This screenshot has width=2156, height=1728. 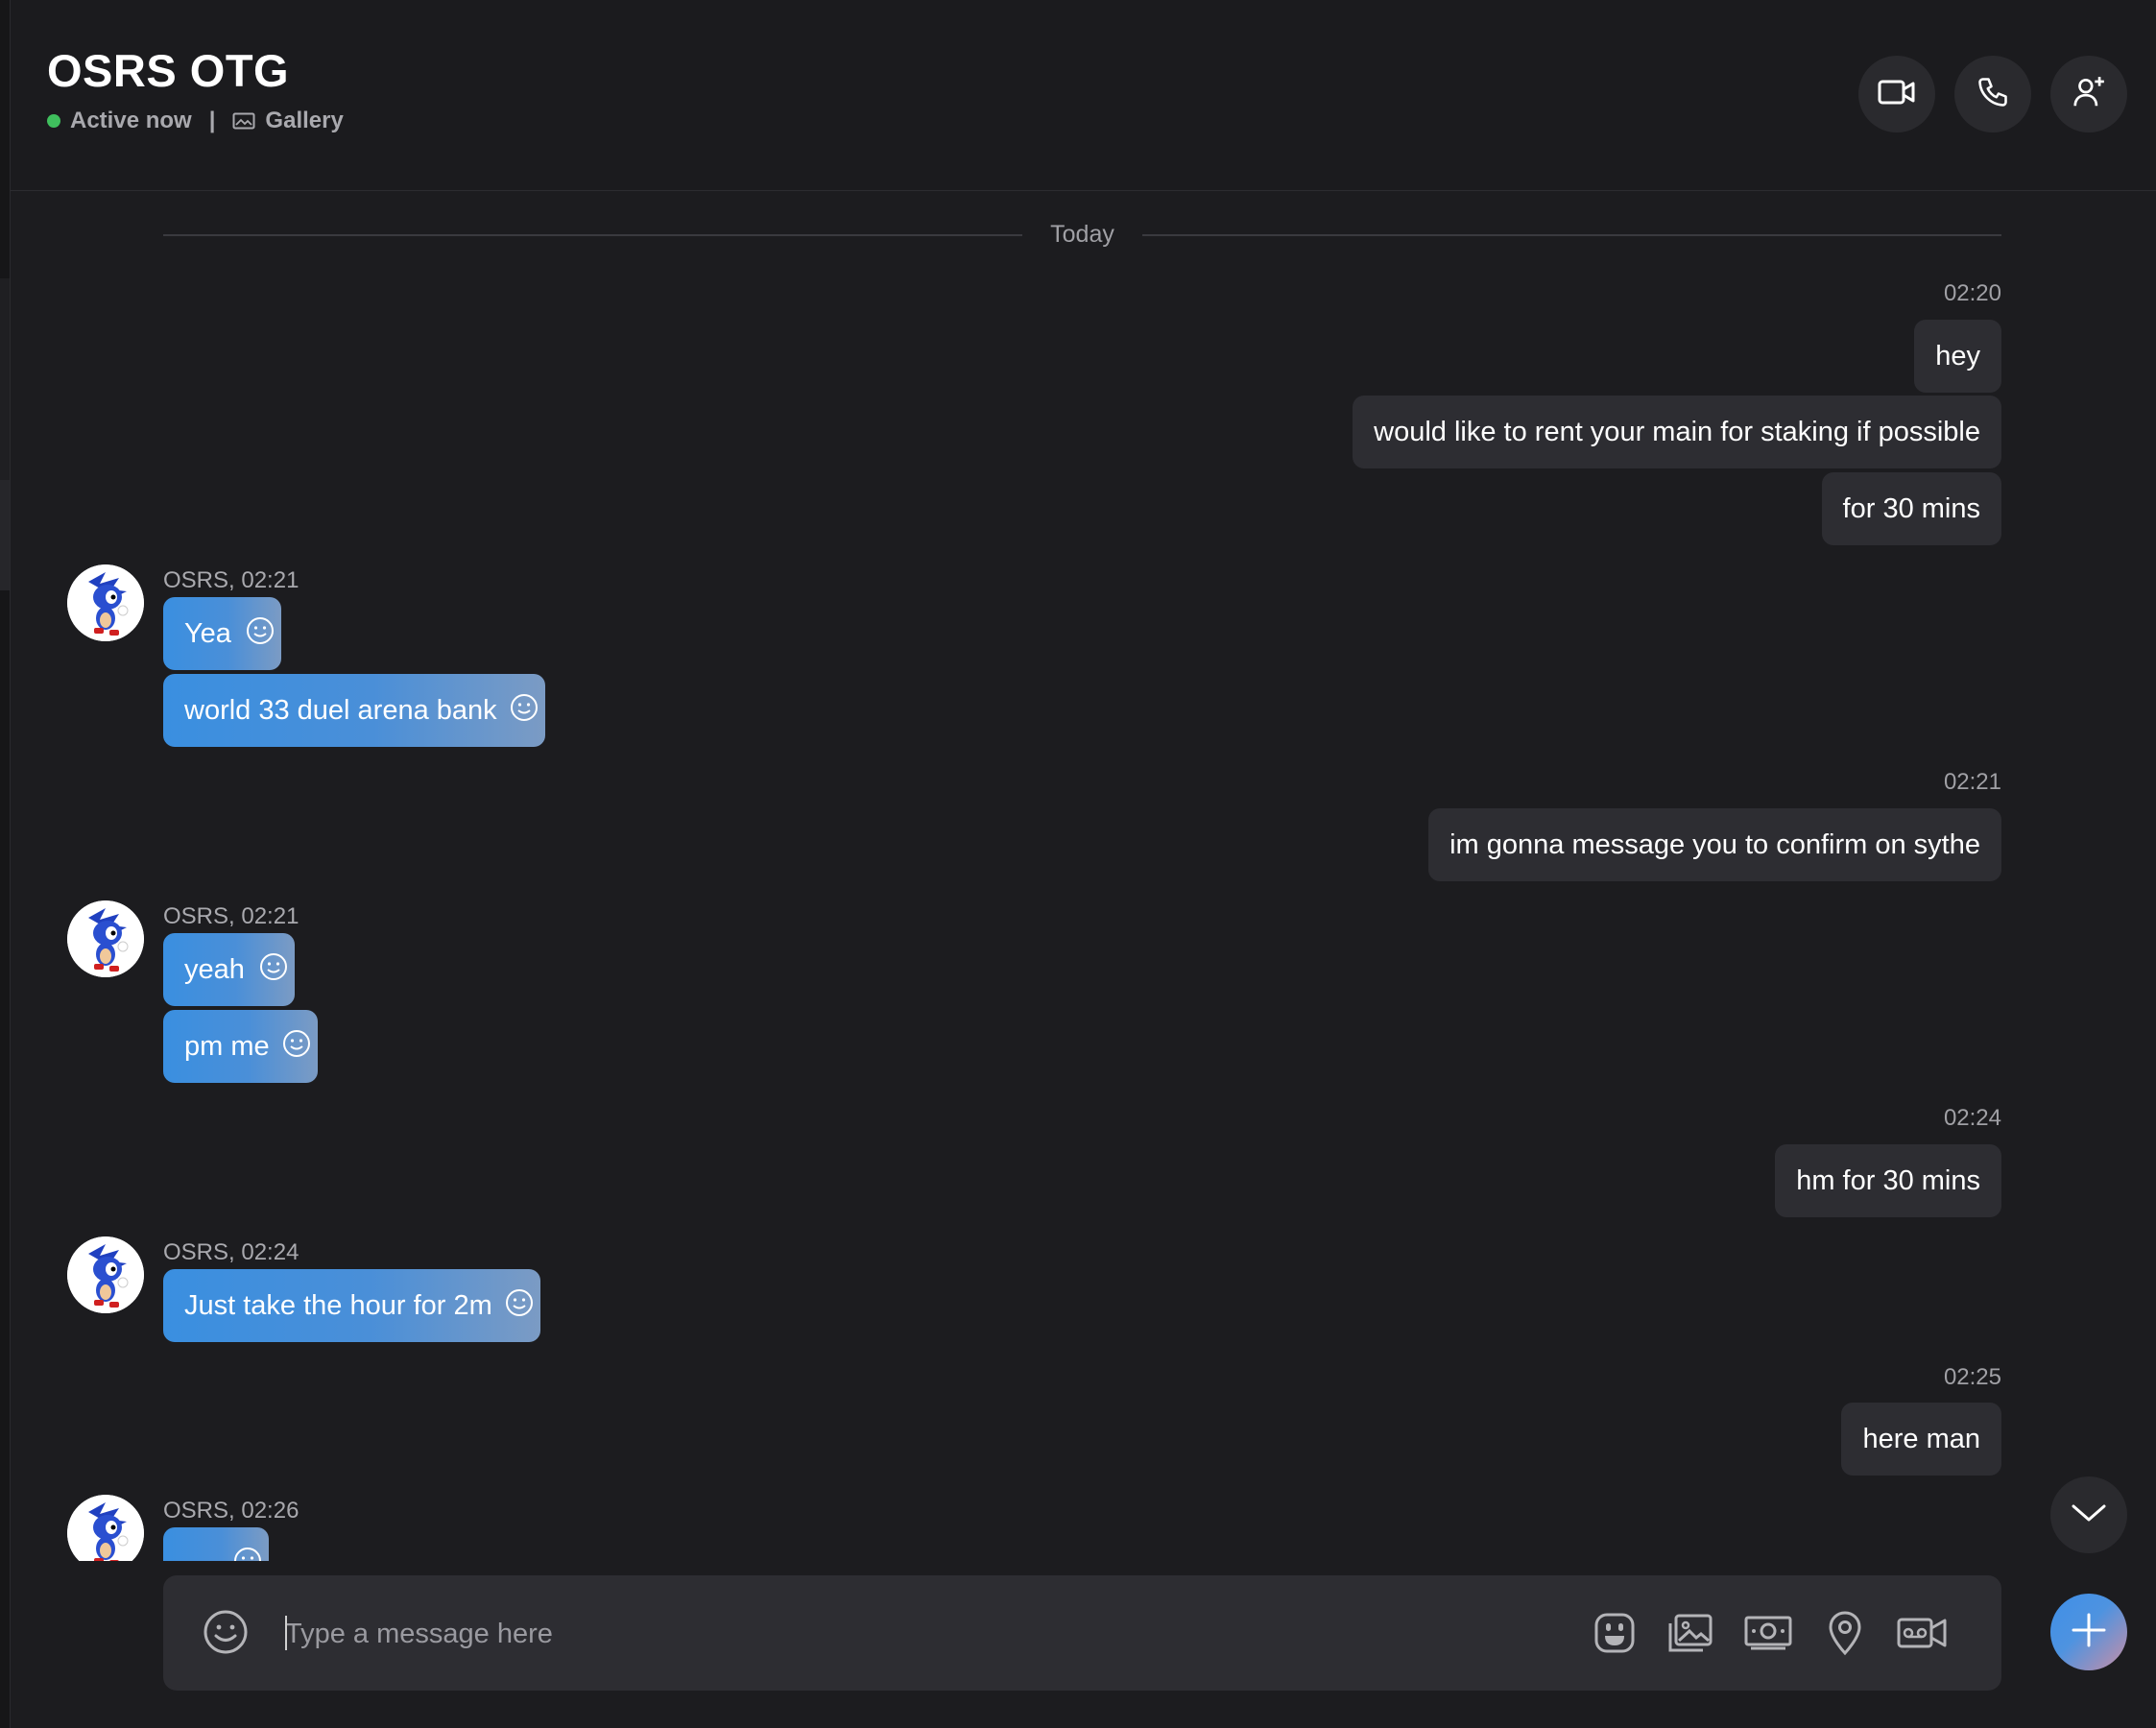 I want to click on chat-header: OSRS OTG Active now | Gallery, so click(x=1083, y=95).